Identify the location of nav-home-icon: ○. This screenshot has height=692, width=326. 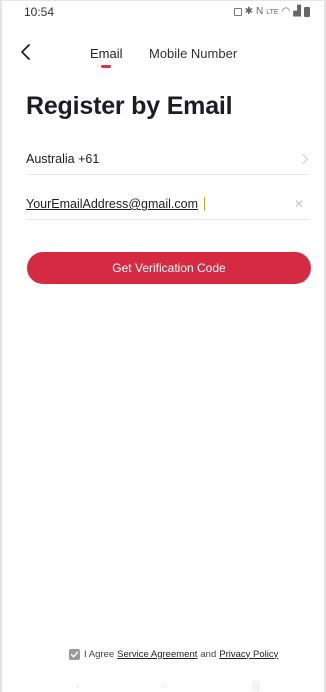
(163, 686).